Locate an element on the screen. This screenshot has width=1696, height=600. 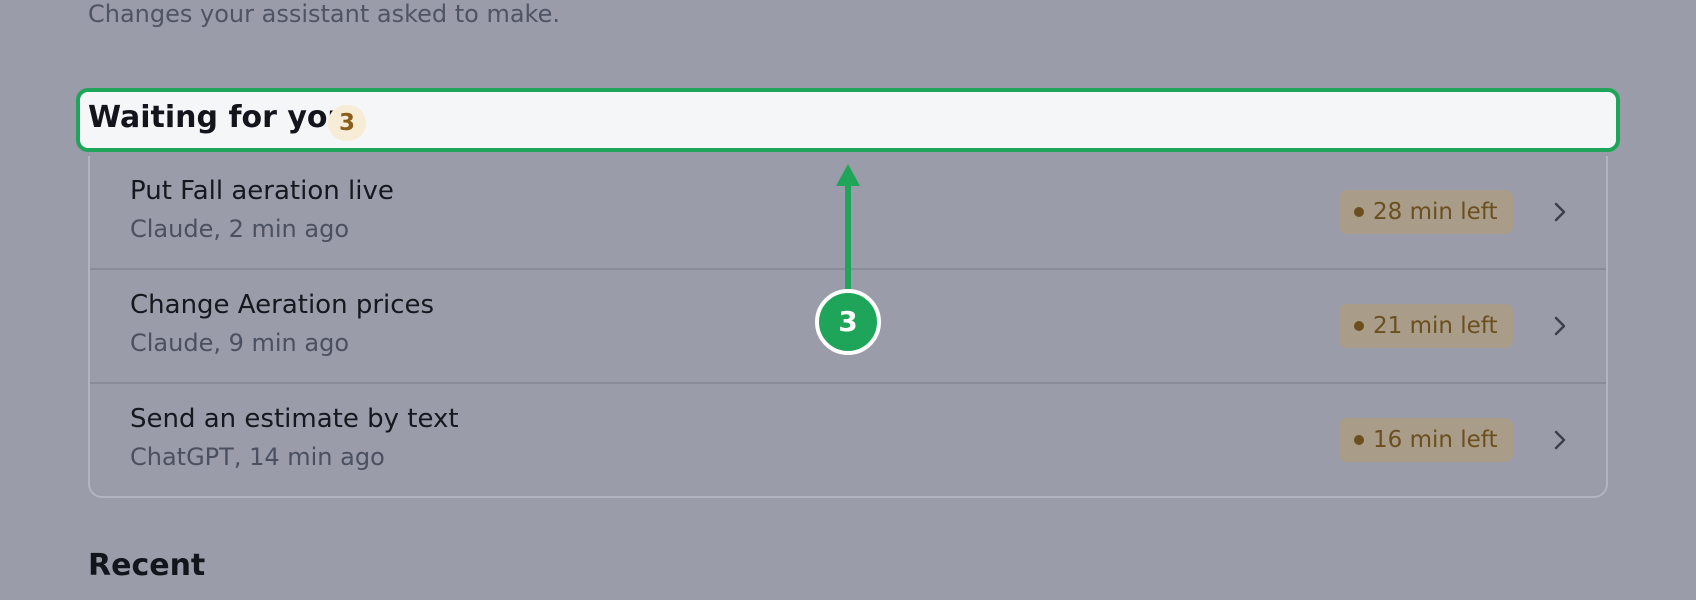
step-marker: 3 is located at coordinates (848, 322).